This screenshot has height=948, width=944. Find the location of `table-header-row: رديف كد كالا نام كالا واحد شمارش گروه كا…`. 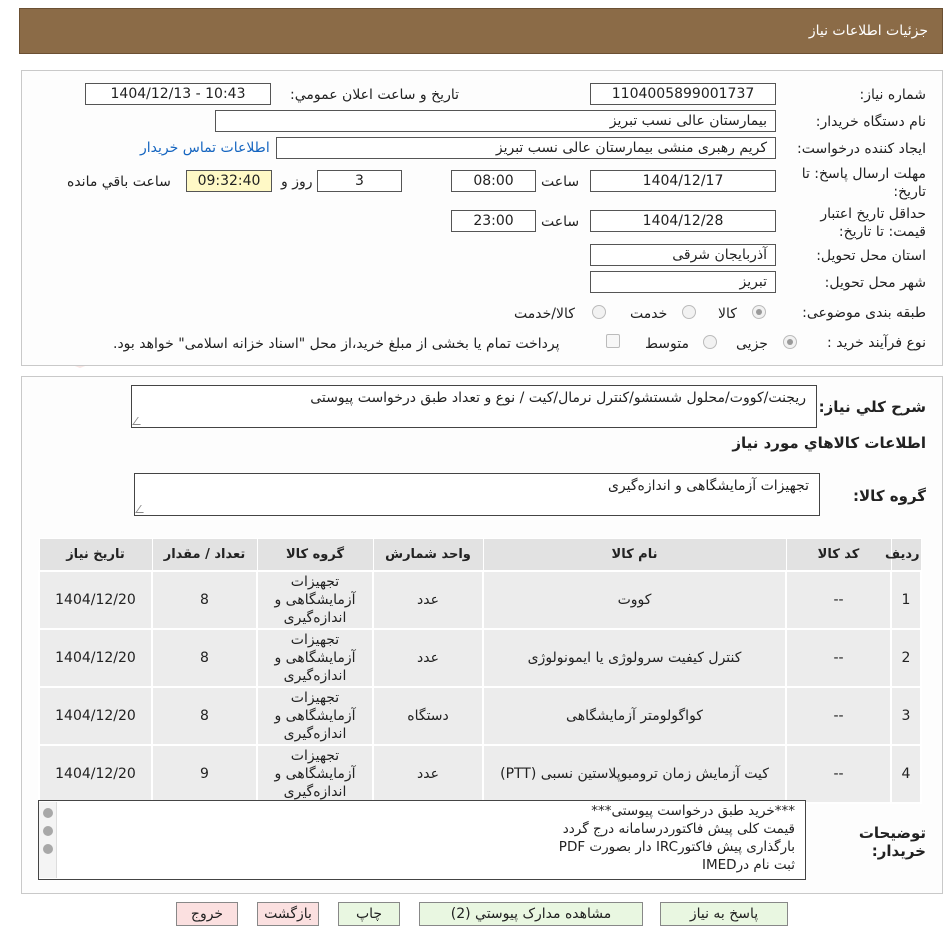

table-header-row: رديف كد كالا نام كالا واحد شمارش گروه كا… is located at coordinates (480, 554).